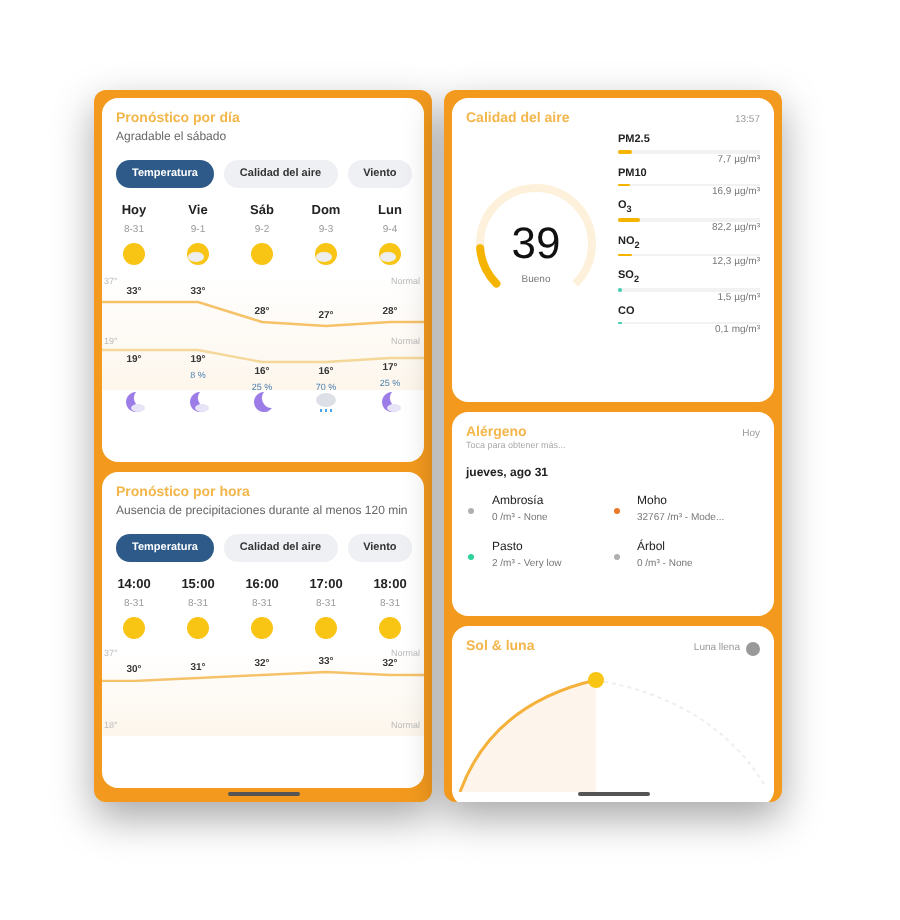 The width and height of the screenshot is (900, 920). What do you see at coordinates (326, 402) in the screenshot?
I see `rain-cloud-icon` at bounding box center [326, 402].